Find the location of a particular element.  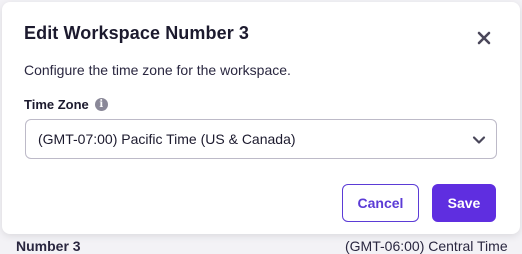

save-button: Save is located at coordinates (464, 203).